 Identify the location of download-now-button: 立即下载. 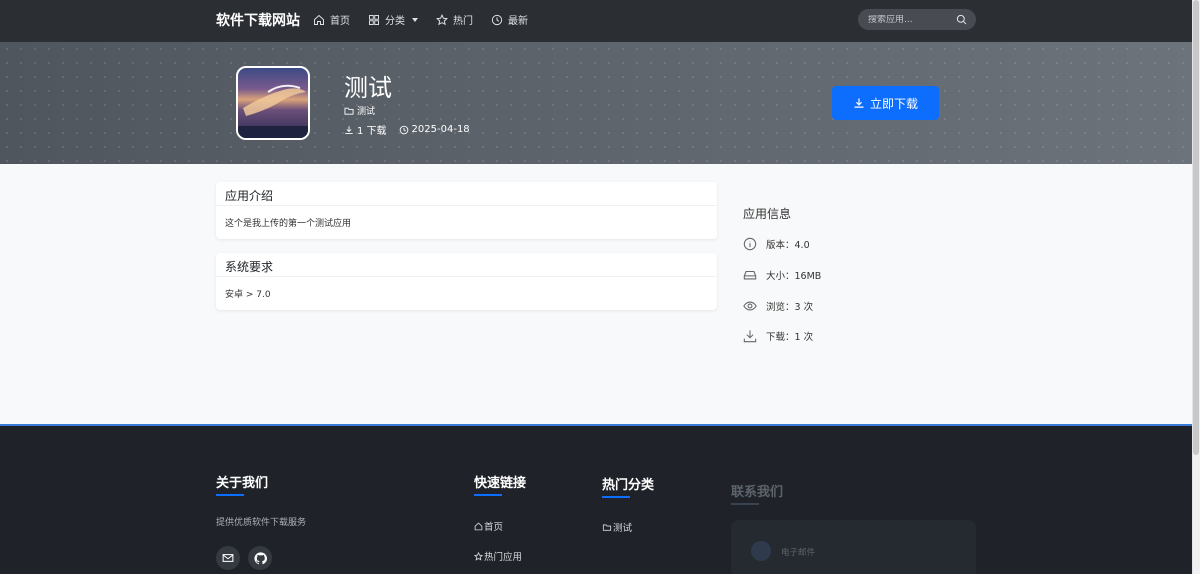
(885, 103).